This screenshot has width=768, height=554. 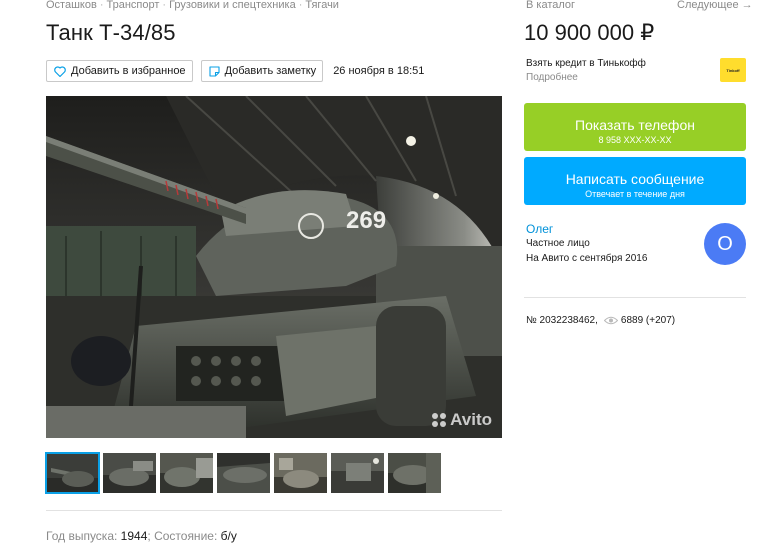 I want to click on avatar-letter: О, so click(x=725, y=243).